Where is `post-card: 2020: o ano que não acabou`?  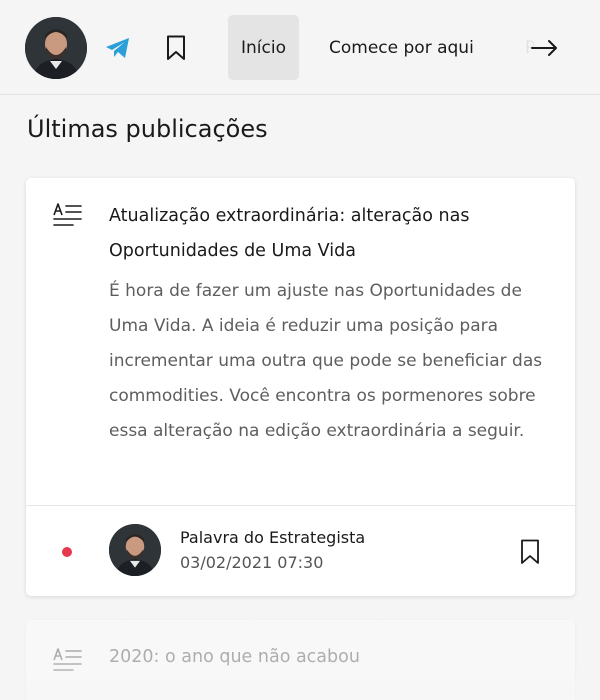
post-card: 2020: o ano que não acabou is located at coordinates (300, 660).